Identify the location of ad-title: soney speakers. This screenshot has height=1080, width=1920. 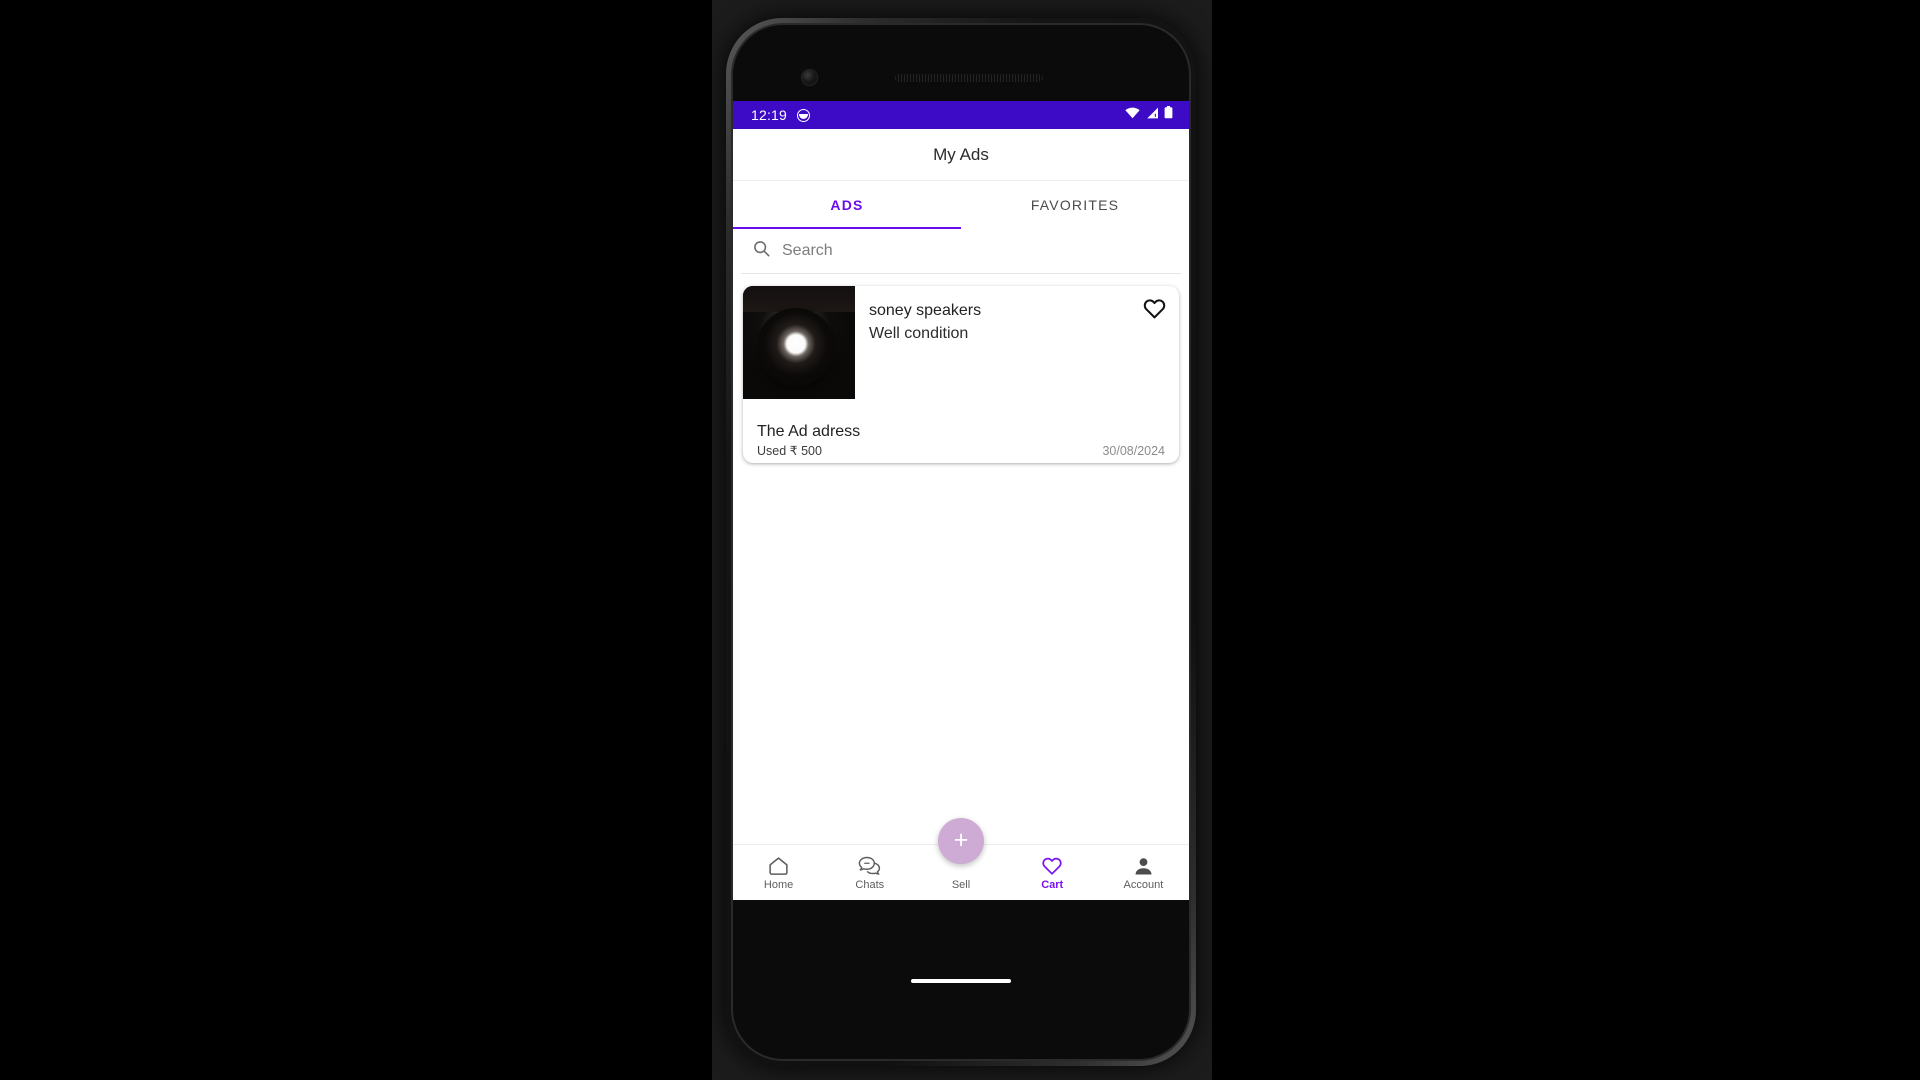
(925, 310).